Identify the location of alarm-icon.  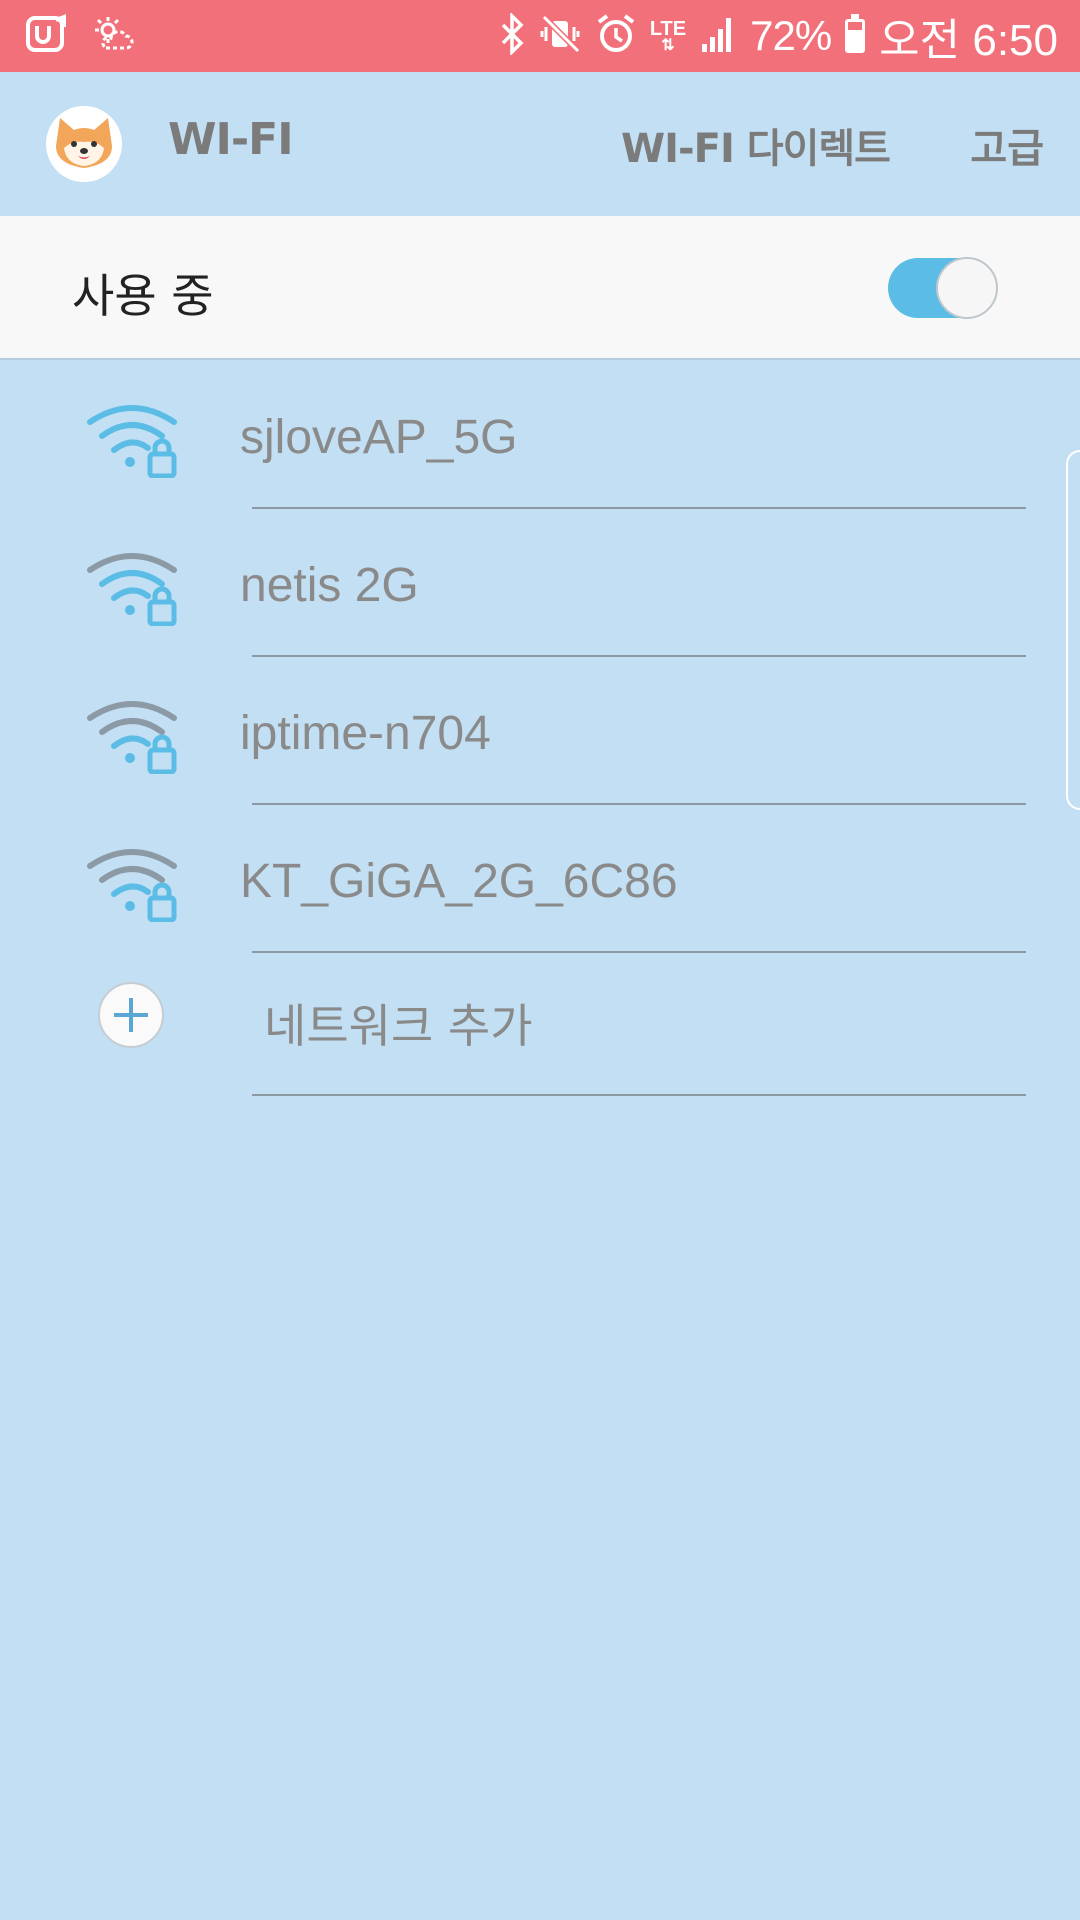
(616, 36).